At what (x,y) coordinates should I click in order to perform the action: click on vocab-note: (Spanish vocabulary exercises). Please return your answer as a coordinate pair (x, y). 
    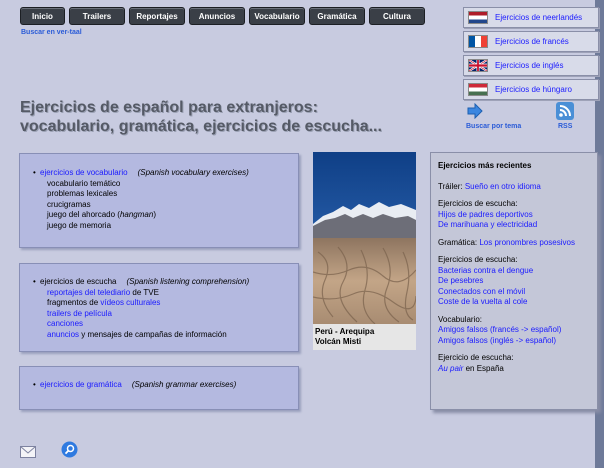
    Looking at the image, I should click on (193, 172).